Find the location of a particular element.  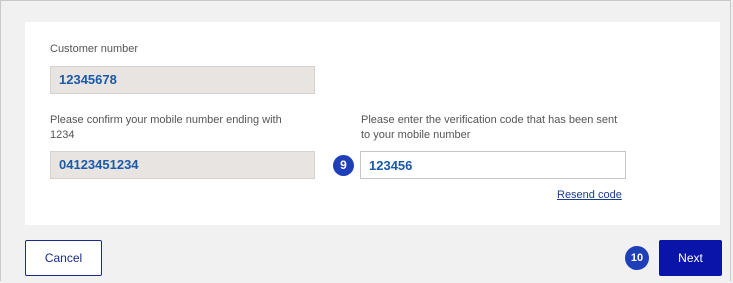

verification-code-label-line2: to your mobile number is located at coordinates (416, 135).